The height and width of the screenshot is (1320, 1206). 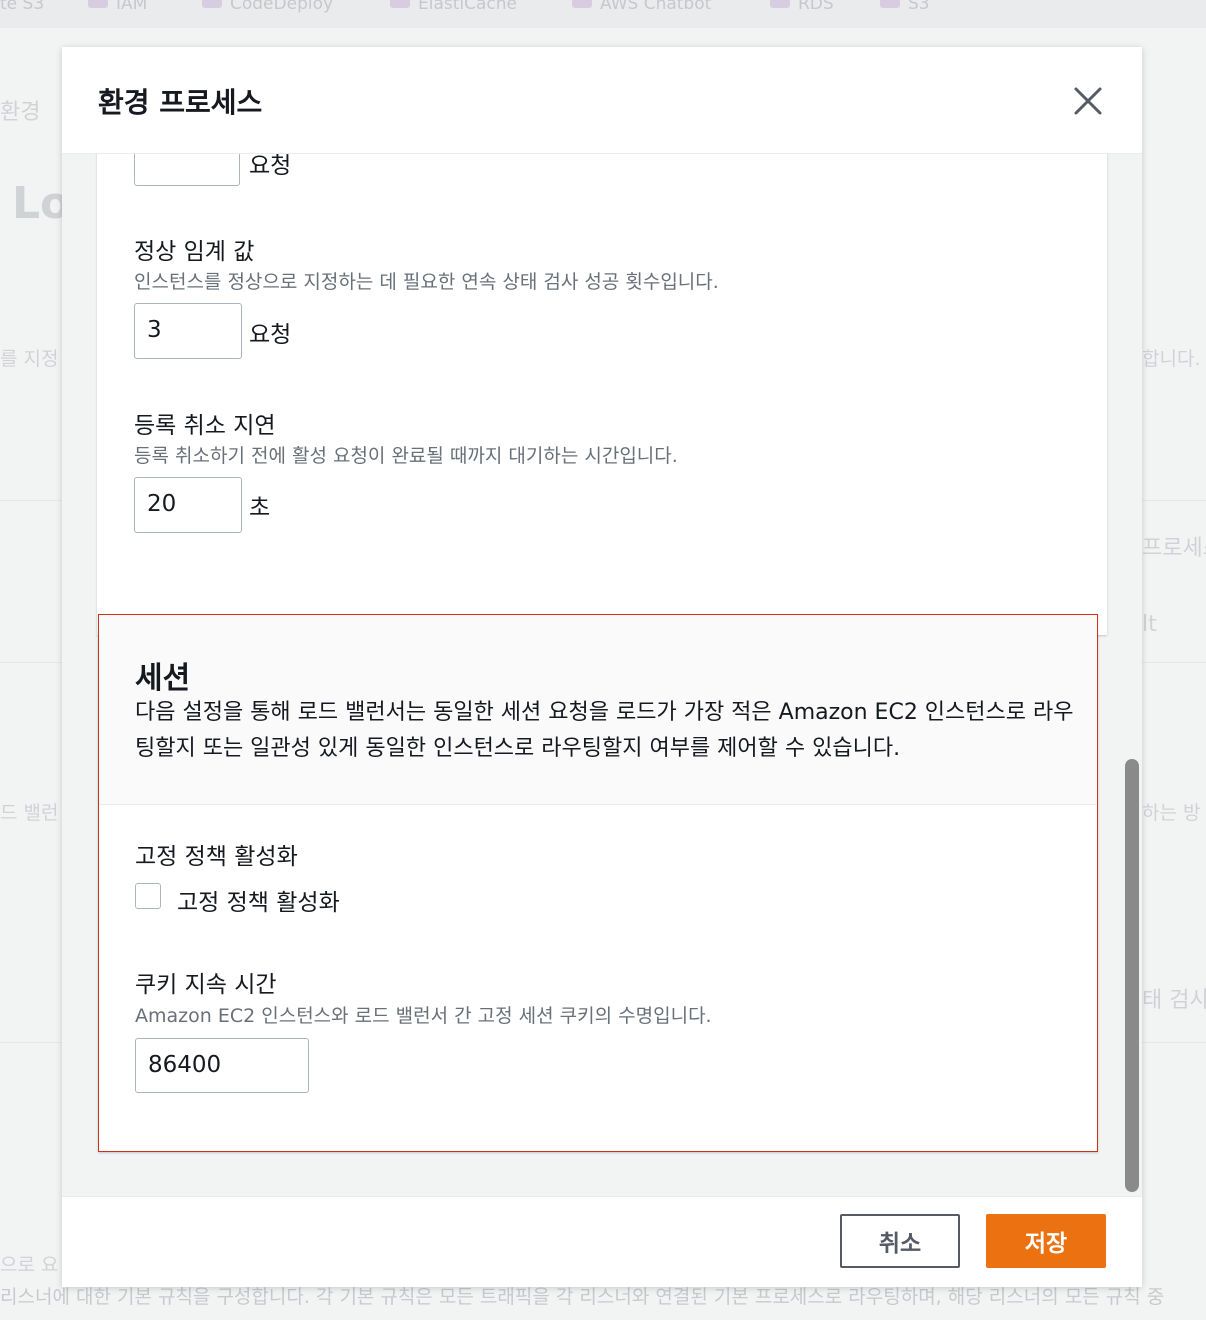 What do you see at coordinates (29, 359) in the screenshot?
I see `background-text: 를 지정` at bounding box center [29, 359].